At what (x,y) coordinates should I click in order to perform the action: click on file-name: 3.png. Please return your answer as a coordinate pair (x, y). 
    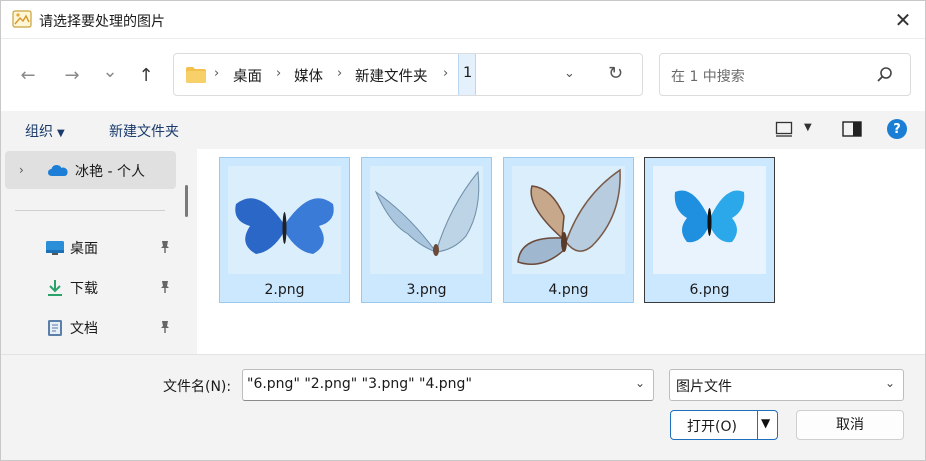
    Looking at the image, I should click on (426, 290).